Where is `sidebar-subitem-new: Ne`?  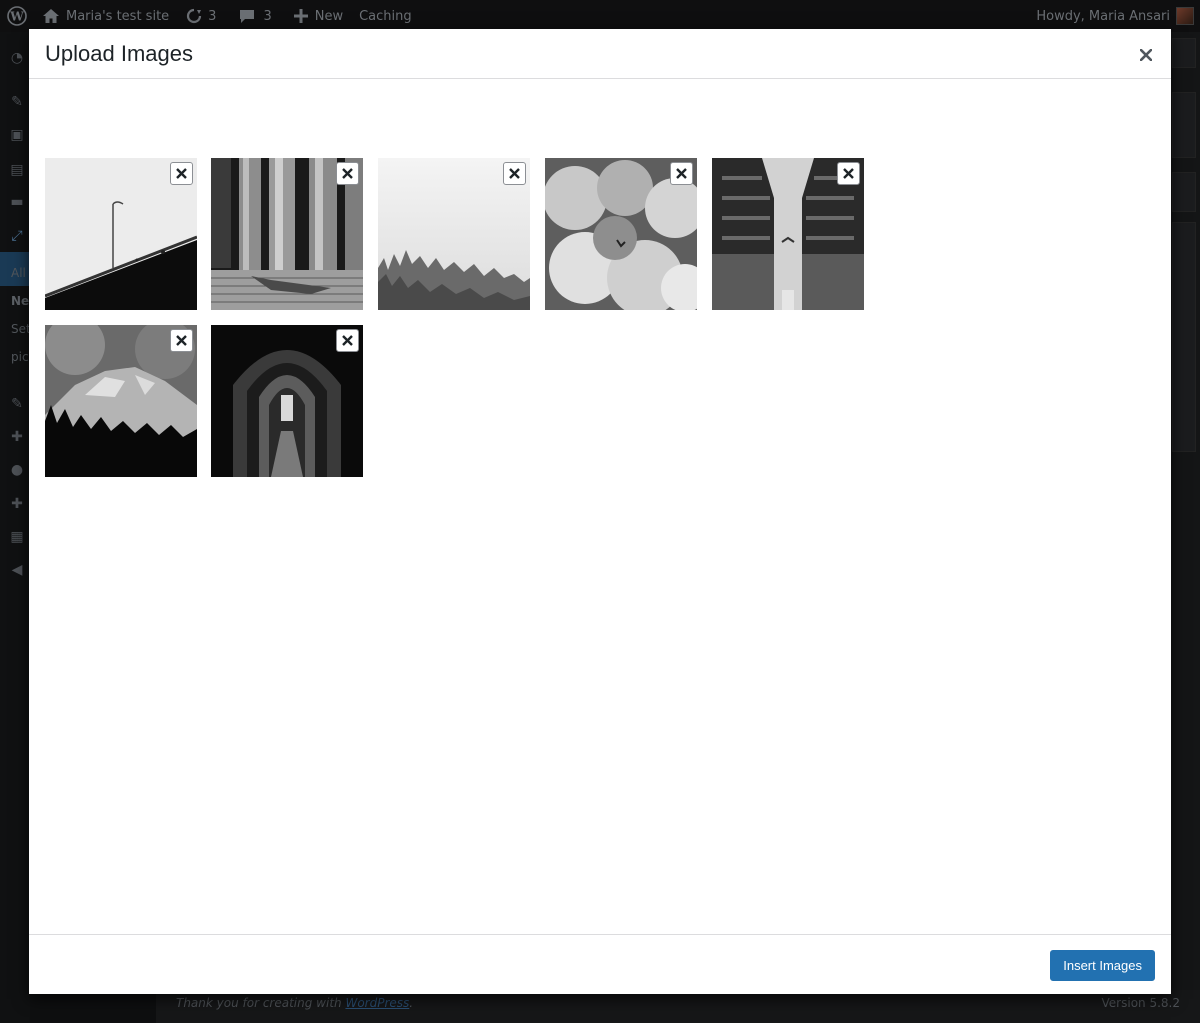
sidebar-subitem-new: Ne is located at coordinates (20, 301).